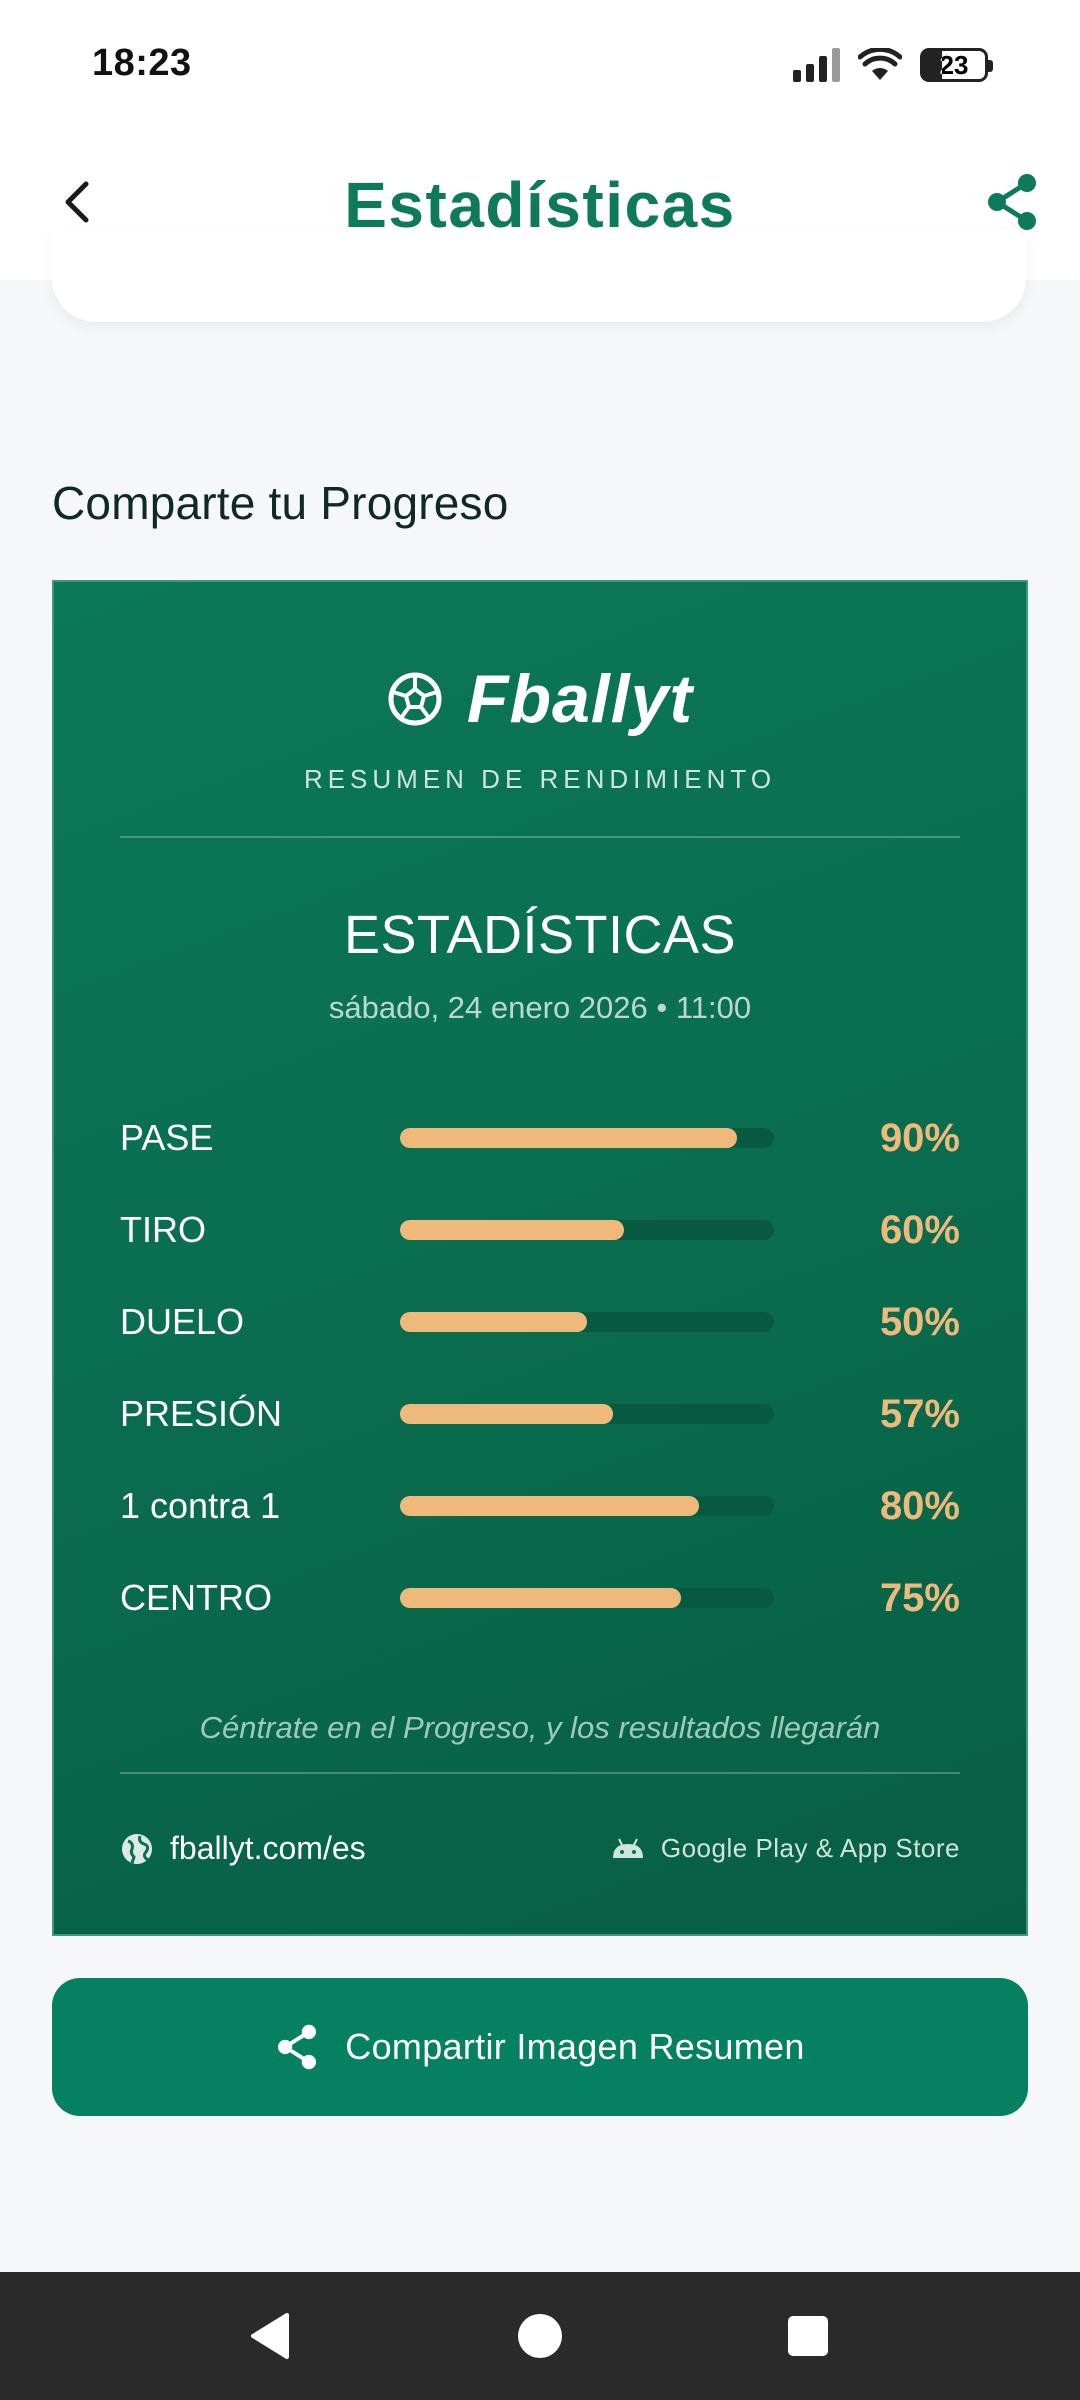 Image resolution: width=1080 pixels, height=2400 pixels. I want to click on stat-row: TIRO 60%, so click(540, 1230).